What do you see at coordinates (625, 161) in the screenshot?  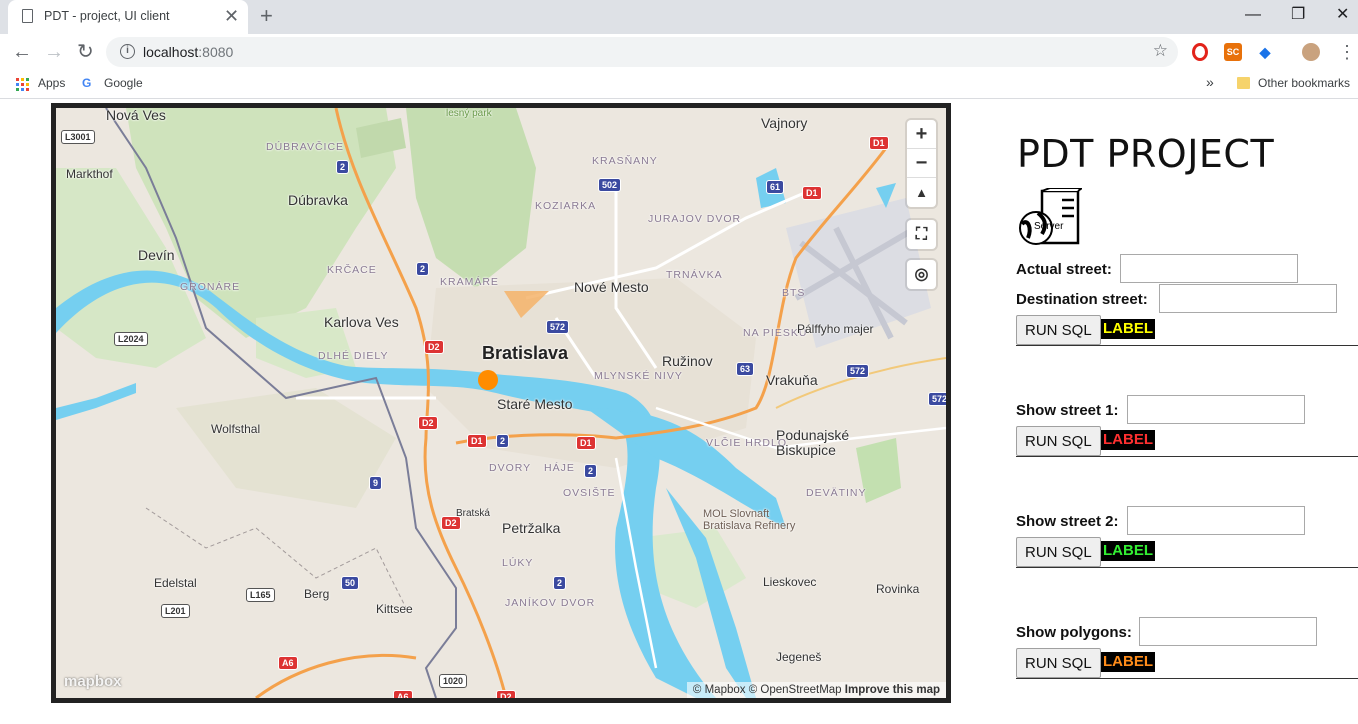 I see `map-place-label: KRASŇANY` at bounding box center [625, 161].